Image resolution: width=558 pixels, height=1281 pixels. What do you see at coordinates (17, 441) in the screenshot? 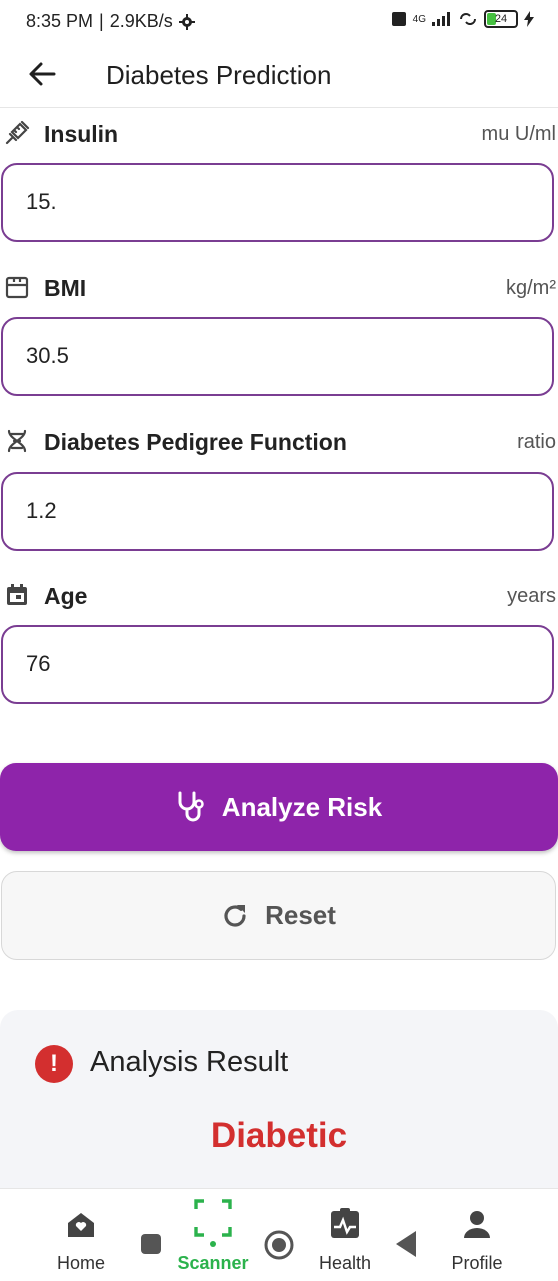
I see `dna-icon` at bounding box center [17, 441].